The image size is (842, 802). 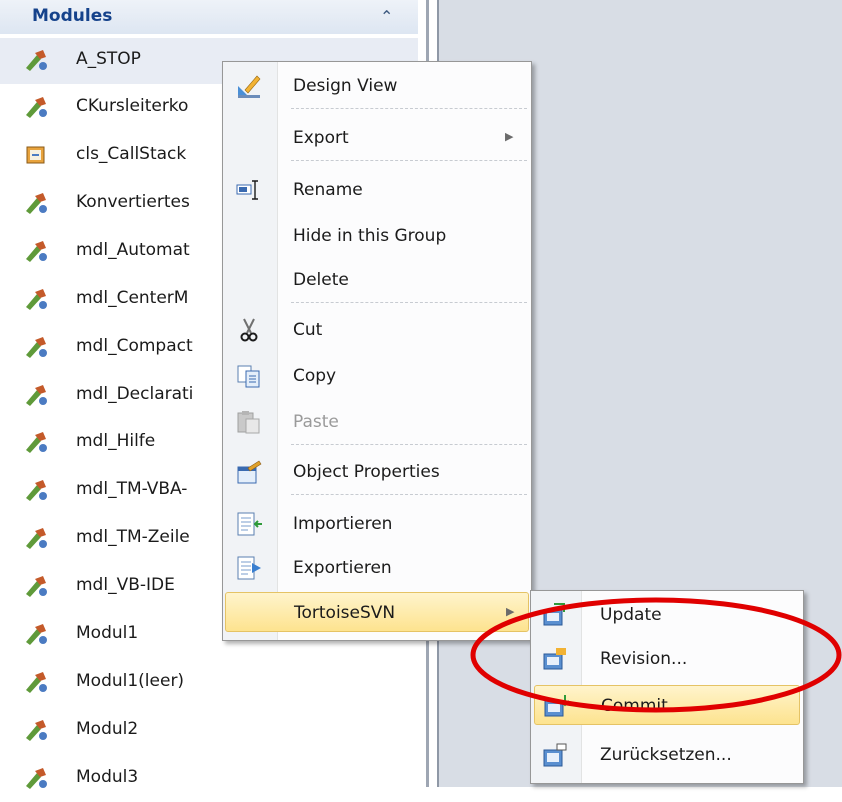 What do you see at coordinates (133, 250) in the screenshot?
I see `nav-item-label: mdl_Automat` at bounding box center [133, 250].